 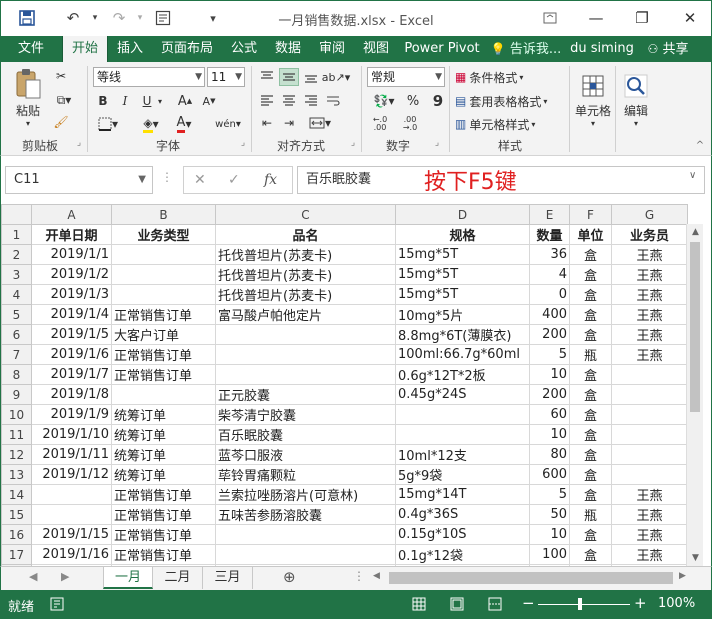 I want to click on cell: 业务类型, so click(x=163, y=234).